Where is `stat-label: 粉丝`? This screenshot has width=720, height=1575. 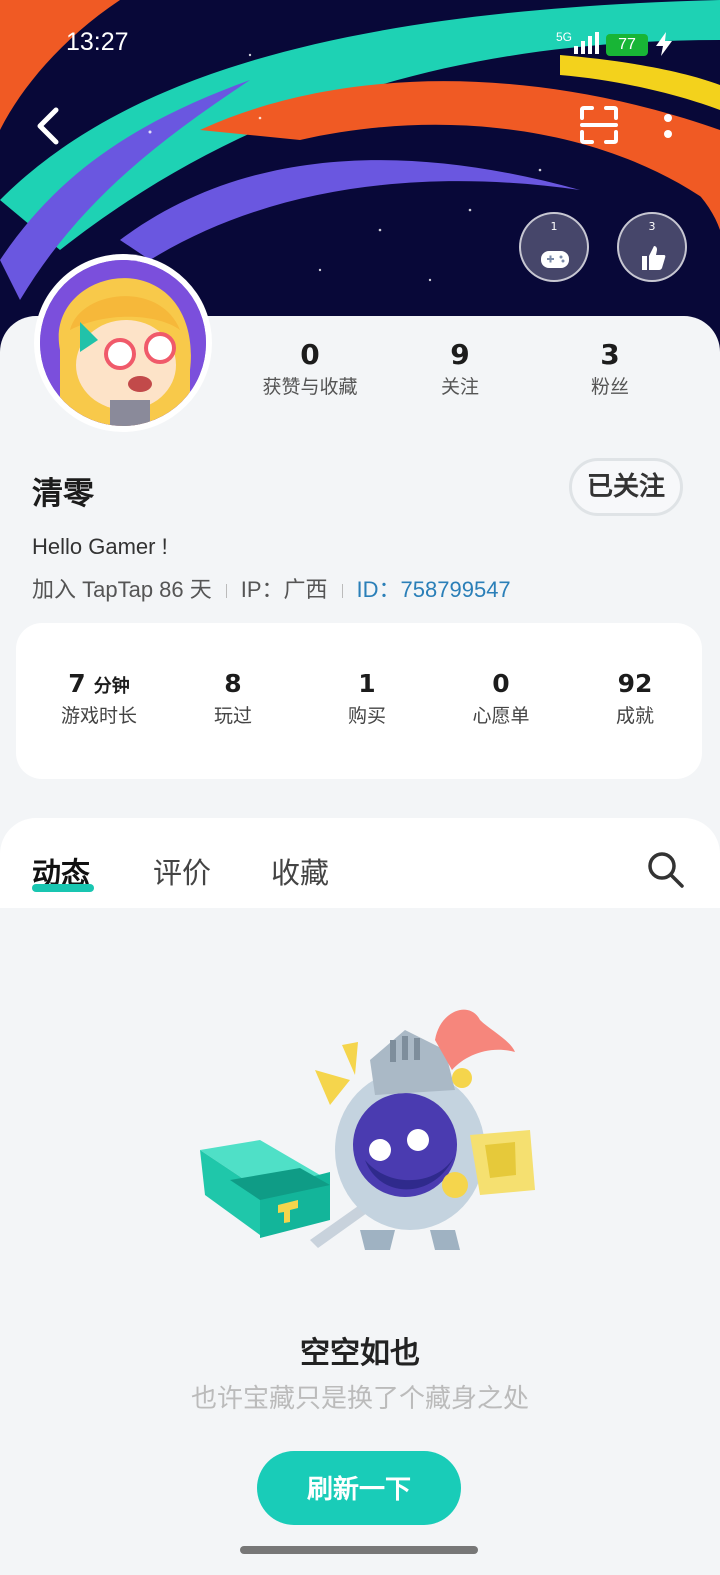 stat-label: 粉丝 is located at coordinates (609, 387).